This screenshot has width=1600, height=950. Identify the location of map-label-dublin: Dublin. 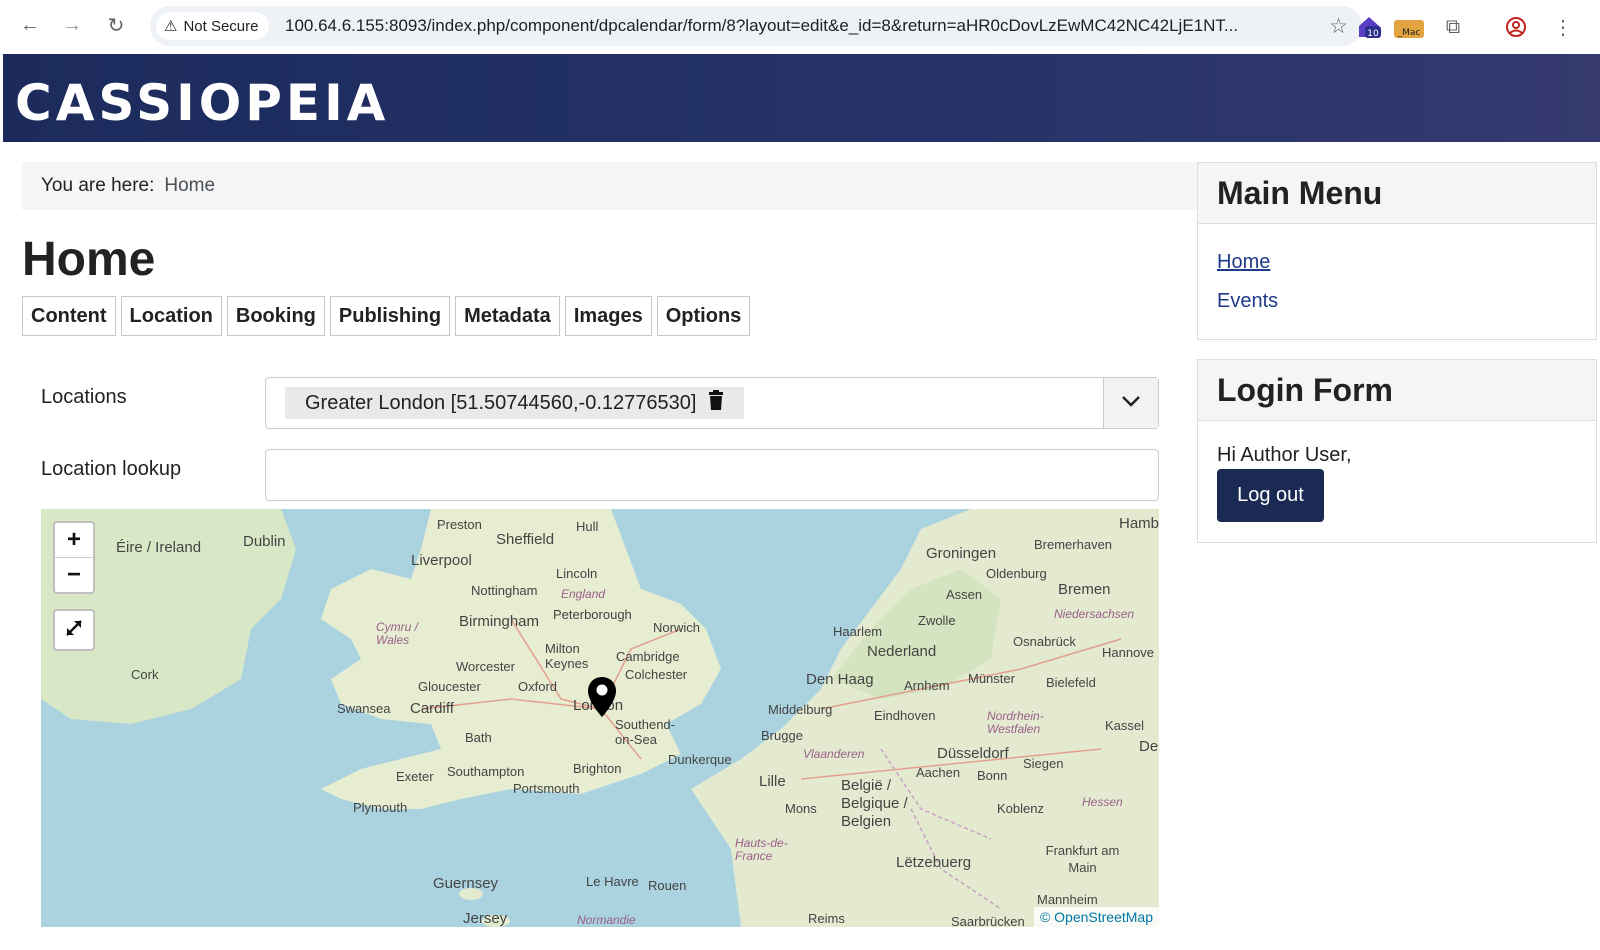
(264, 541).